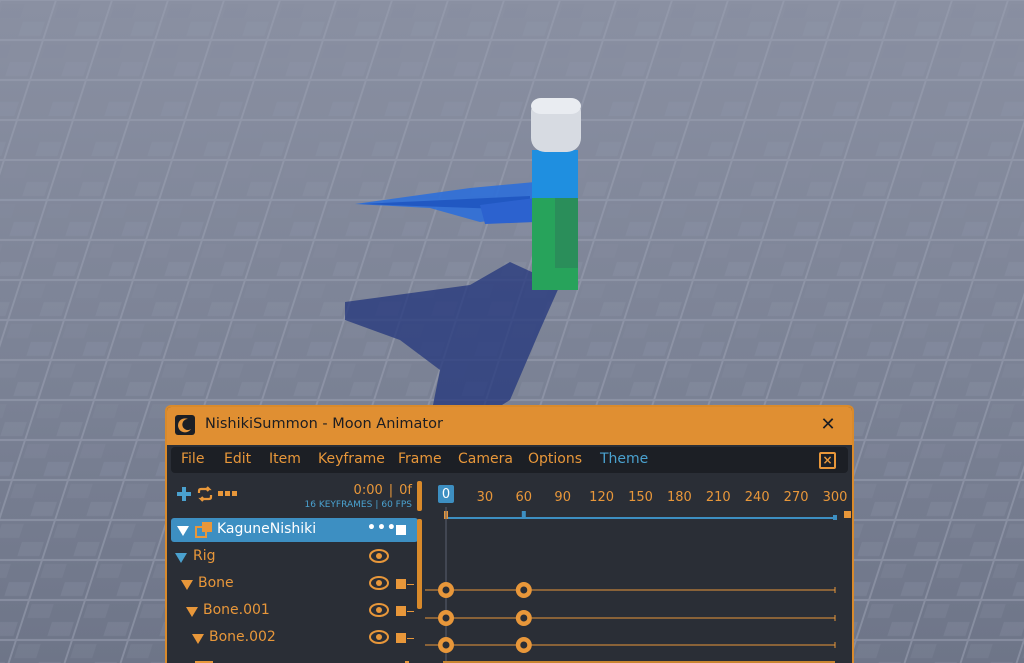  Describe the element at coordinates (228, 494) in the screenshot. I see `more-icon` at that location.